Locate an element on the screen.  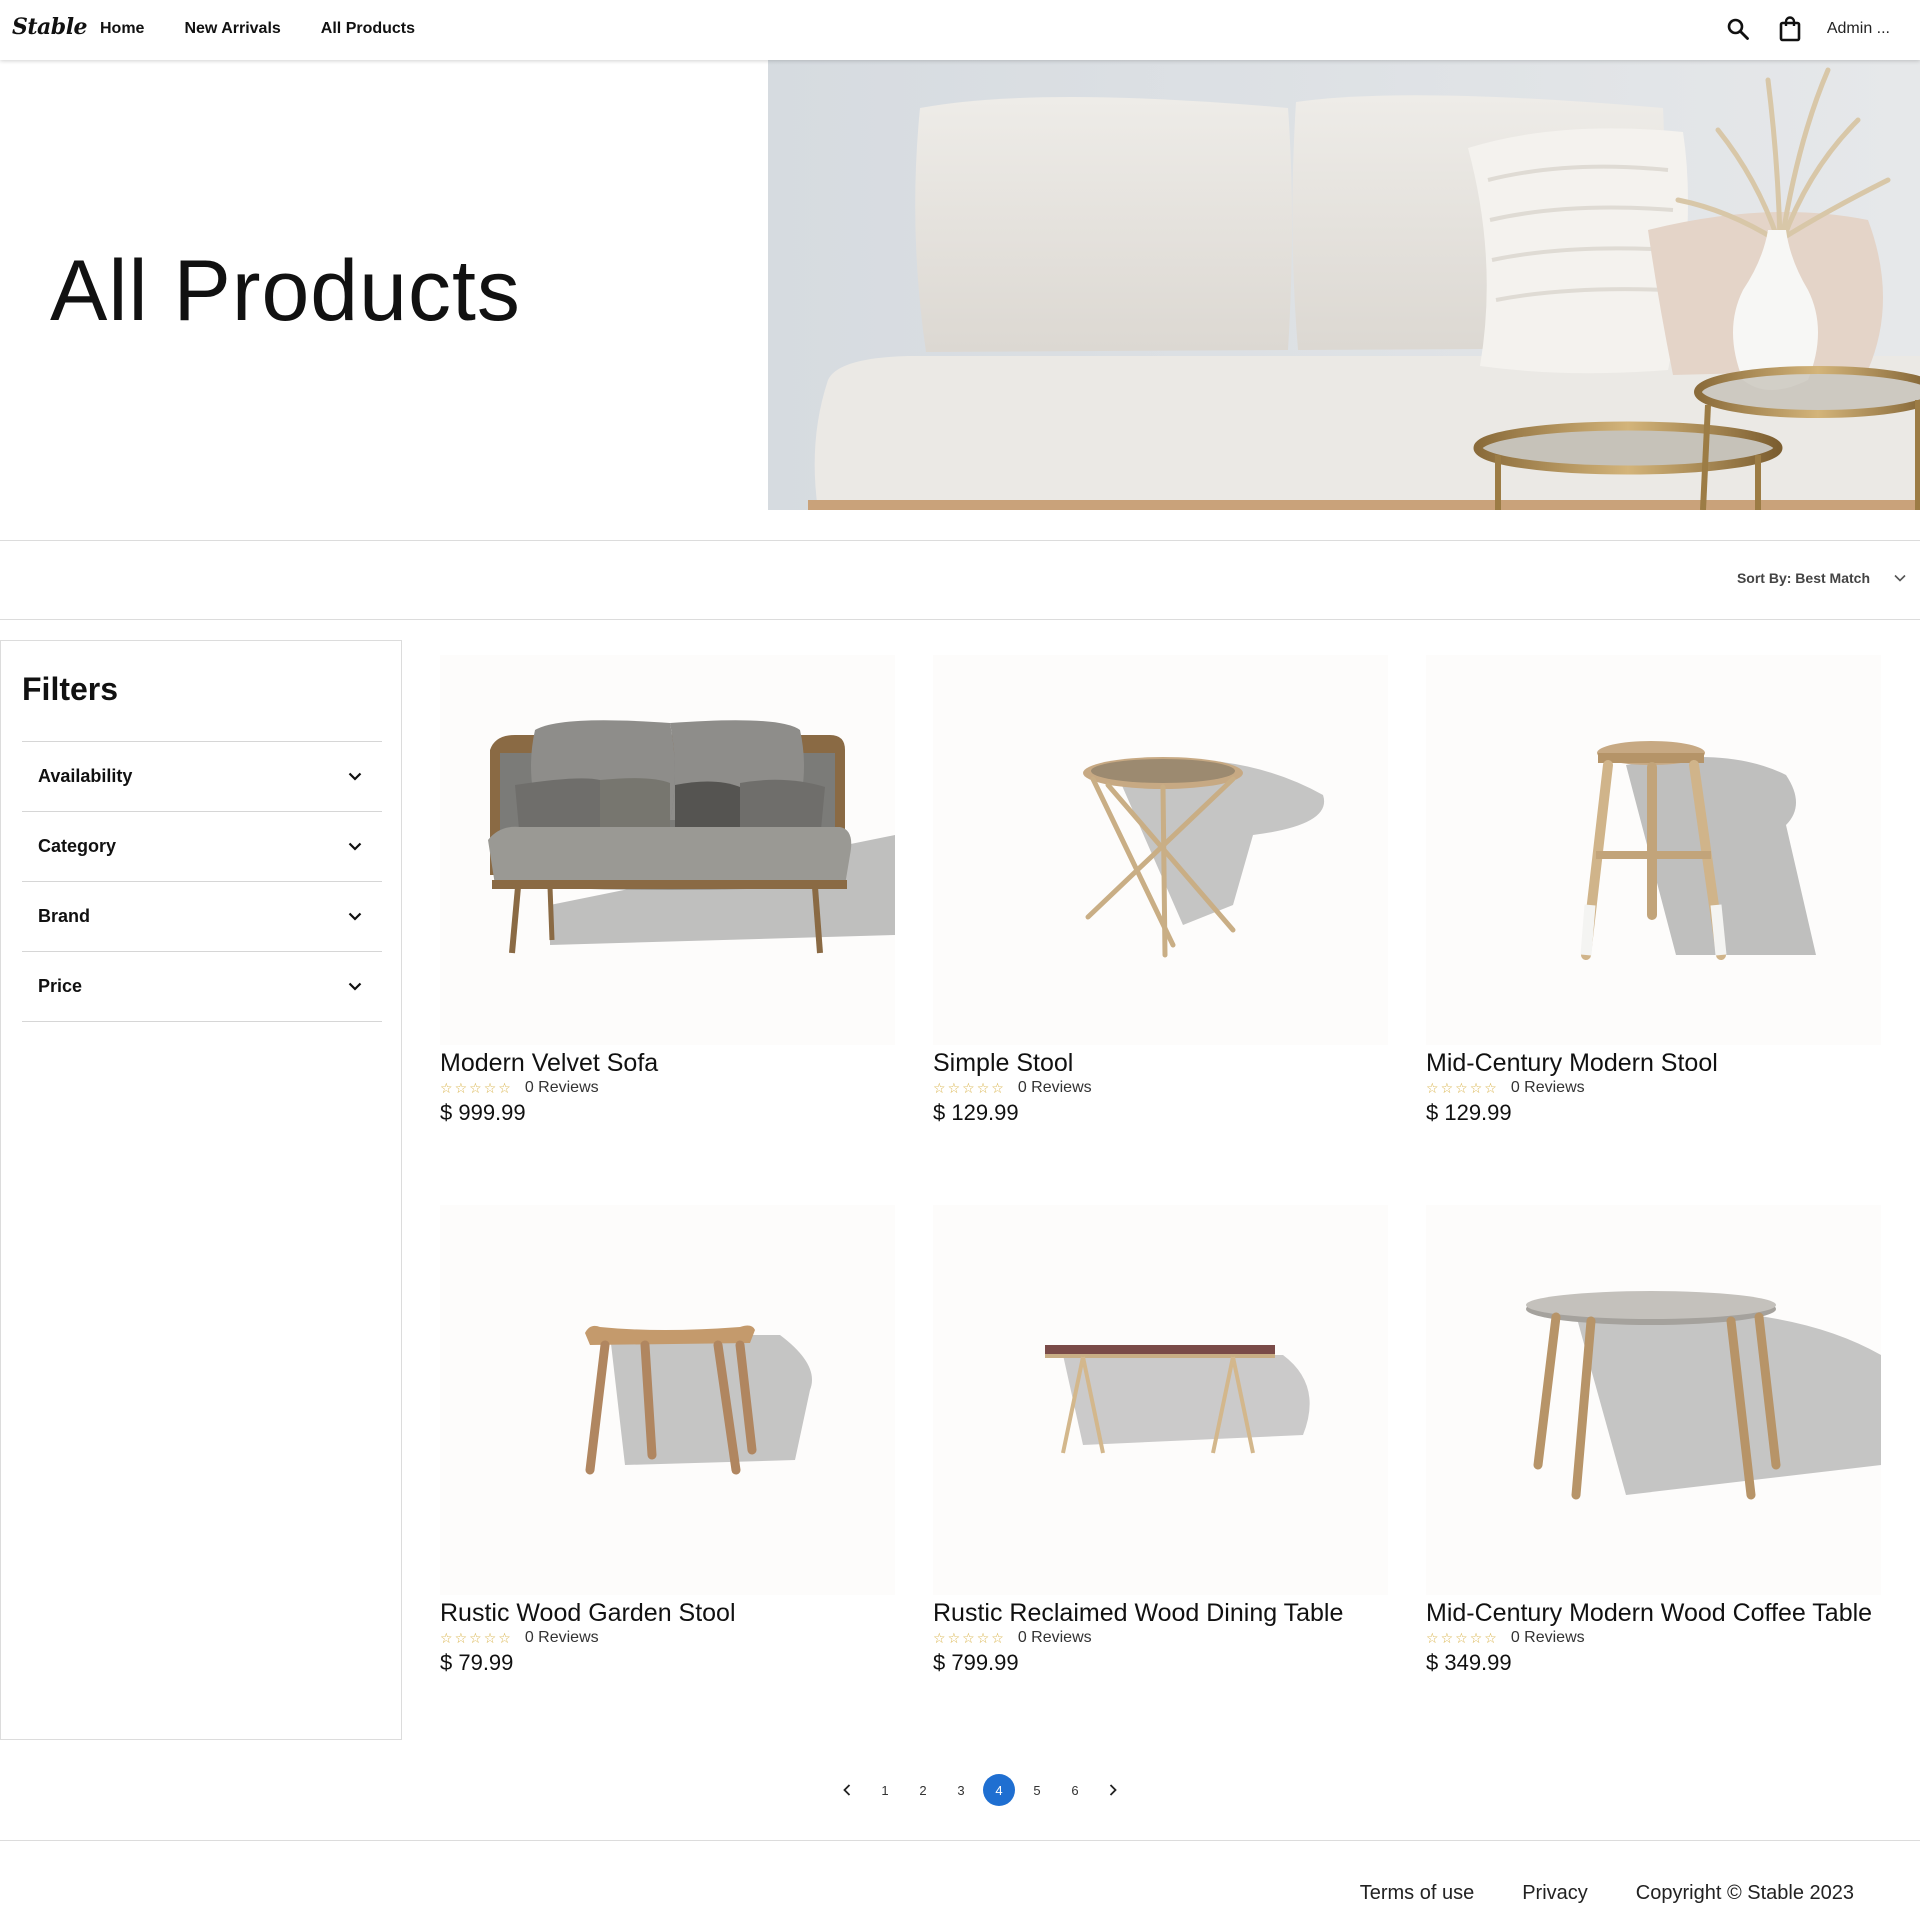
next-page-button is located at coordinates (1113, 1790).